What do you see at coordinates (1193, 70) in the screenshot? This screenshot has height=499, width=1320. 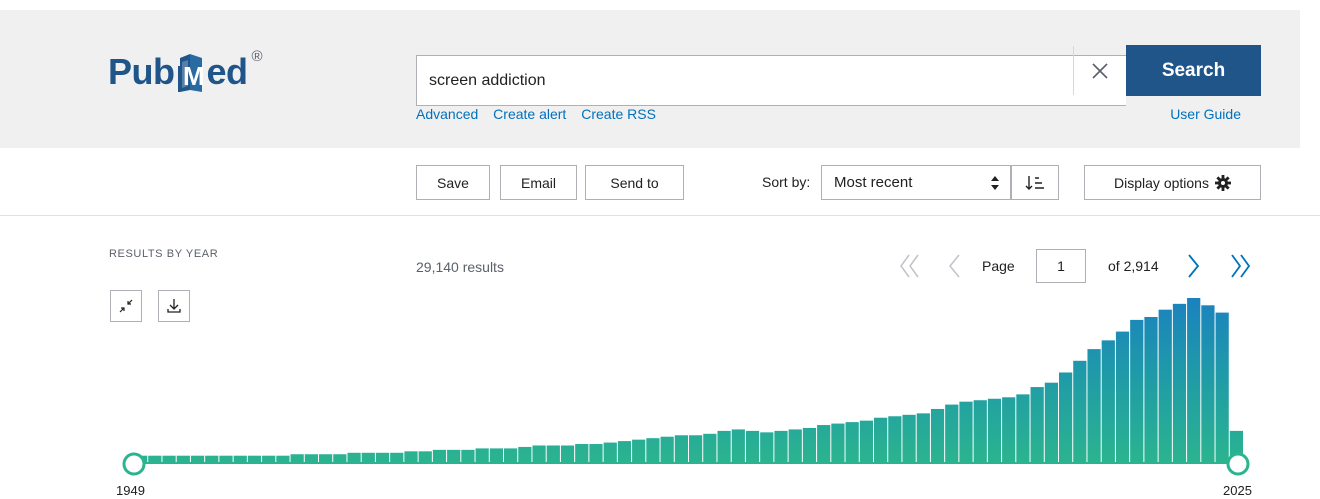 I see `search-button: Search` at bounding box center [1193, 70].